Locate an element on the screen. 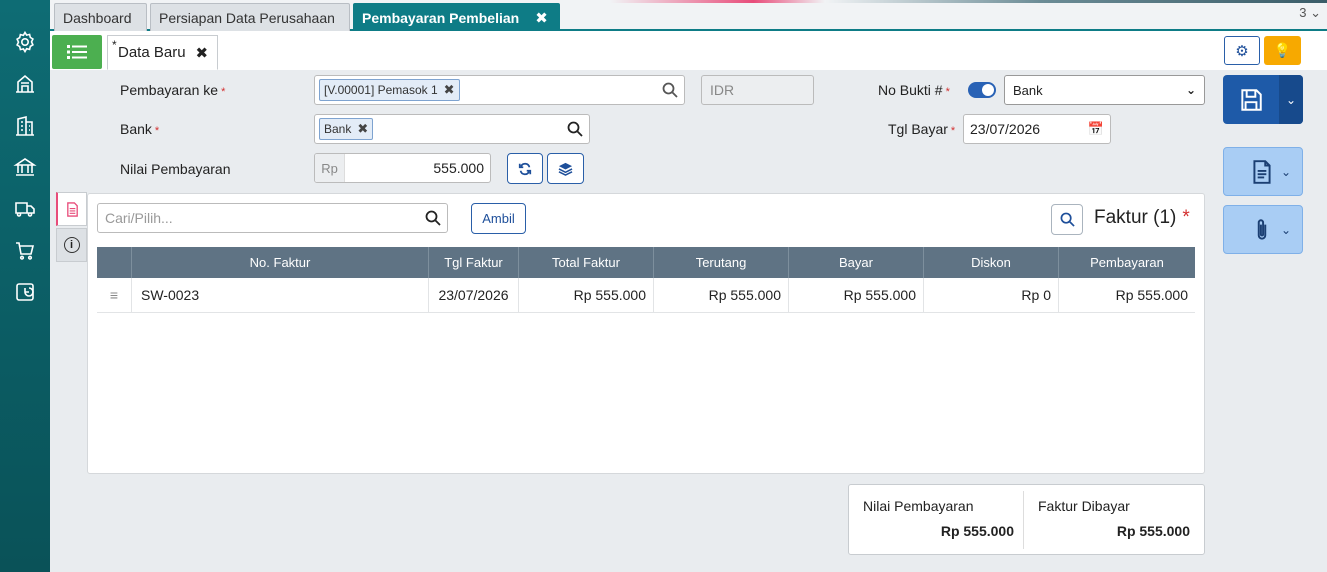  tab-label: Persiapan Data Perusahaan is located at coordinates (247, 17).